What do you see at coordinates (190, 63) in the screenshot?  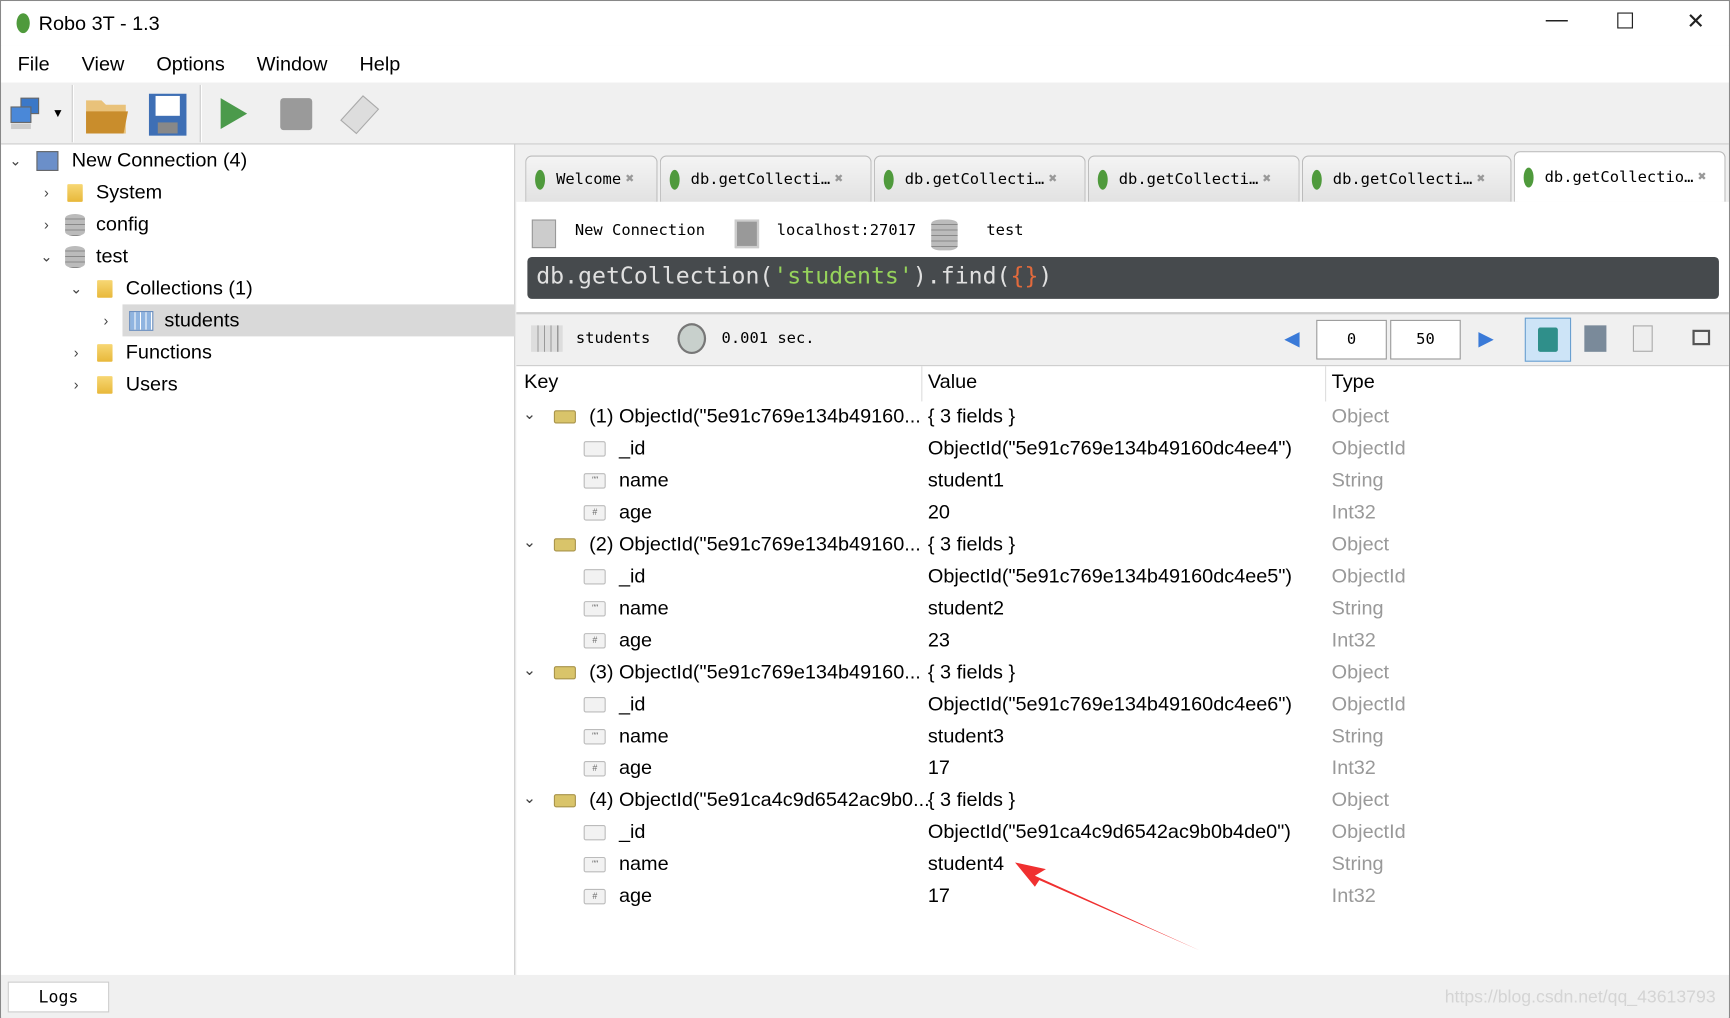 I see `menu-options: Options` at bounding box center [190, 63].